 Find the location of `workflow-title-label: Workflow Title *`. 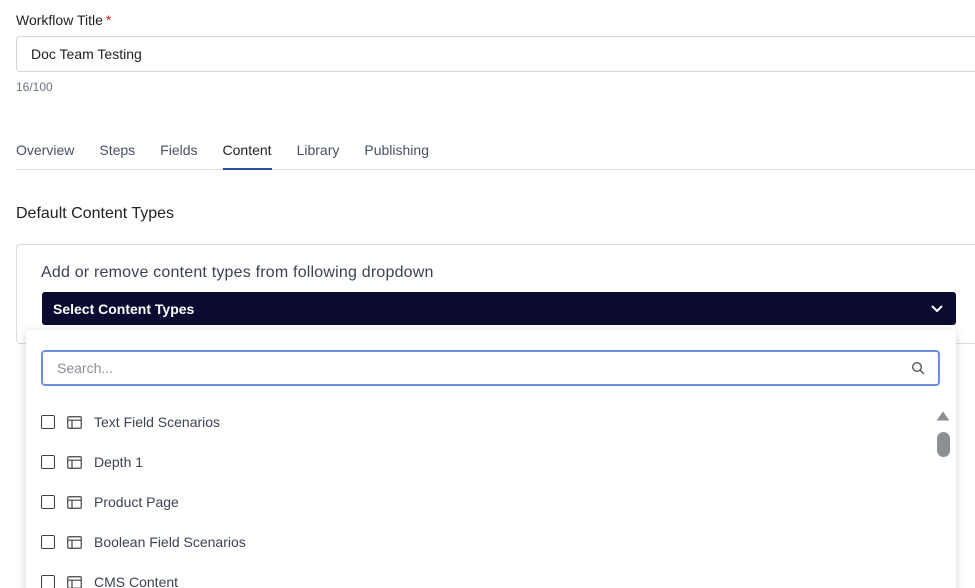

workflow-title-label: Workflow Title * is located at coordinates (63, 20).